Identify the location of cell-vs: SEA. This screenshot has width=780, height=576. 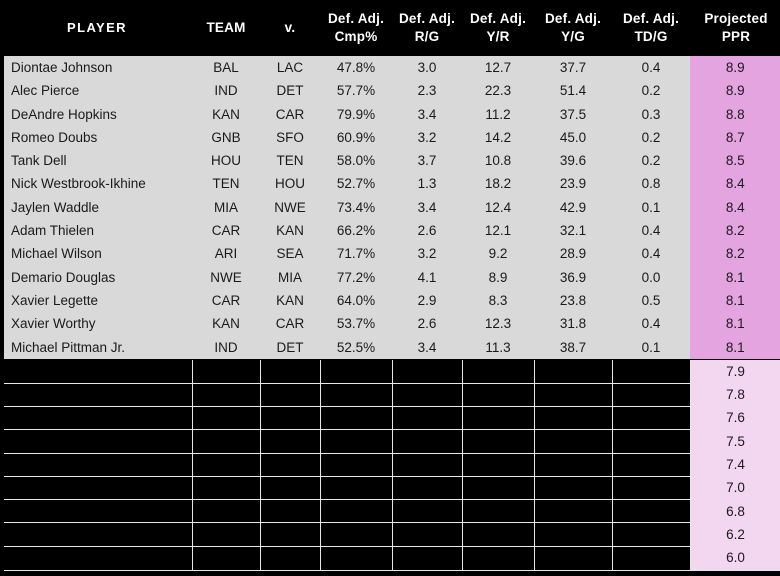
(290, 254).